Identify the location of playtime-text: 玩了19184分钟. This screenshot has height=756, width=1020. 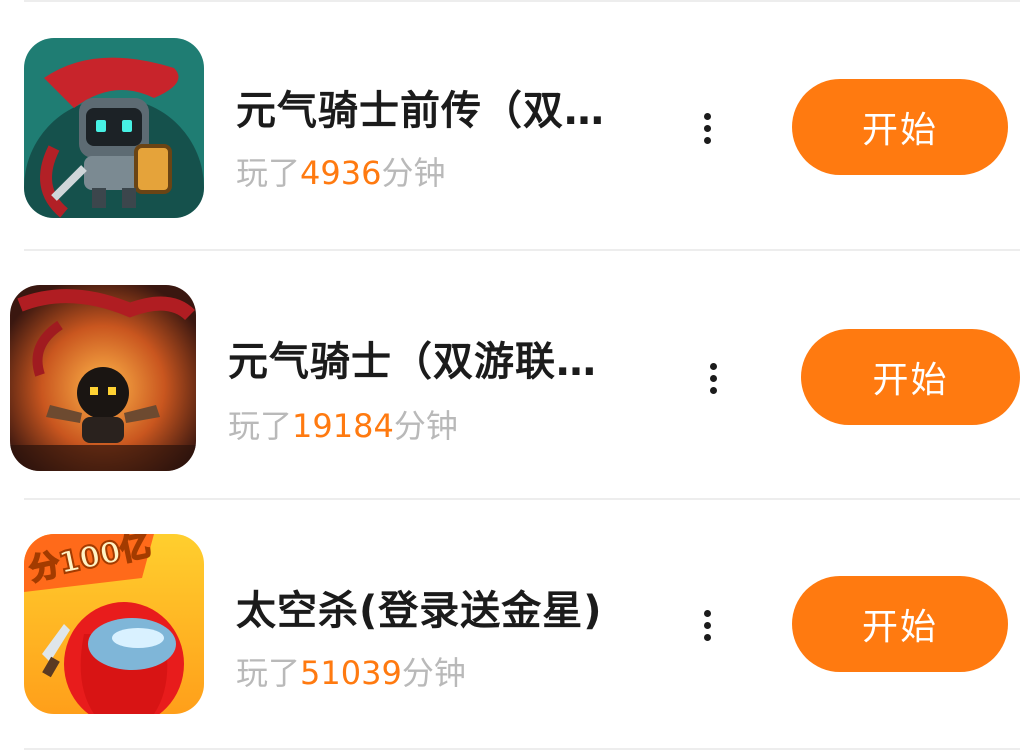
(343, 424).